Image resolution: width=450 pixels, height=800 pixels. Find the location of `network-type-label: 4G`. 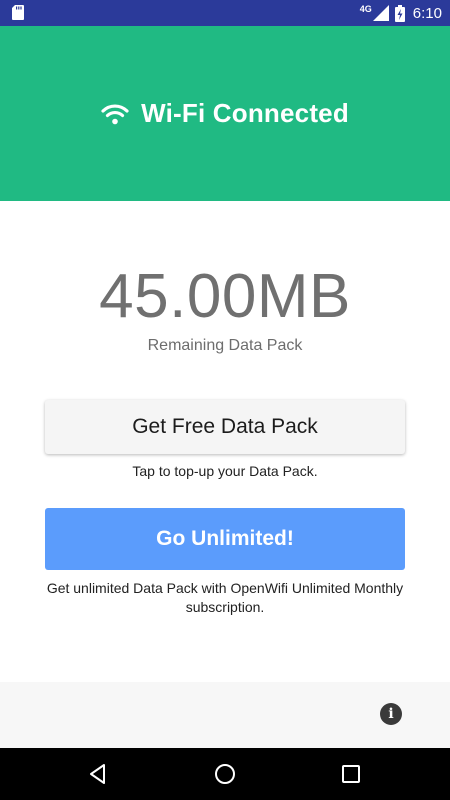

network-type-label: 4G is located at coordinates (365, 9).